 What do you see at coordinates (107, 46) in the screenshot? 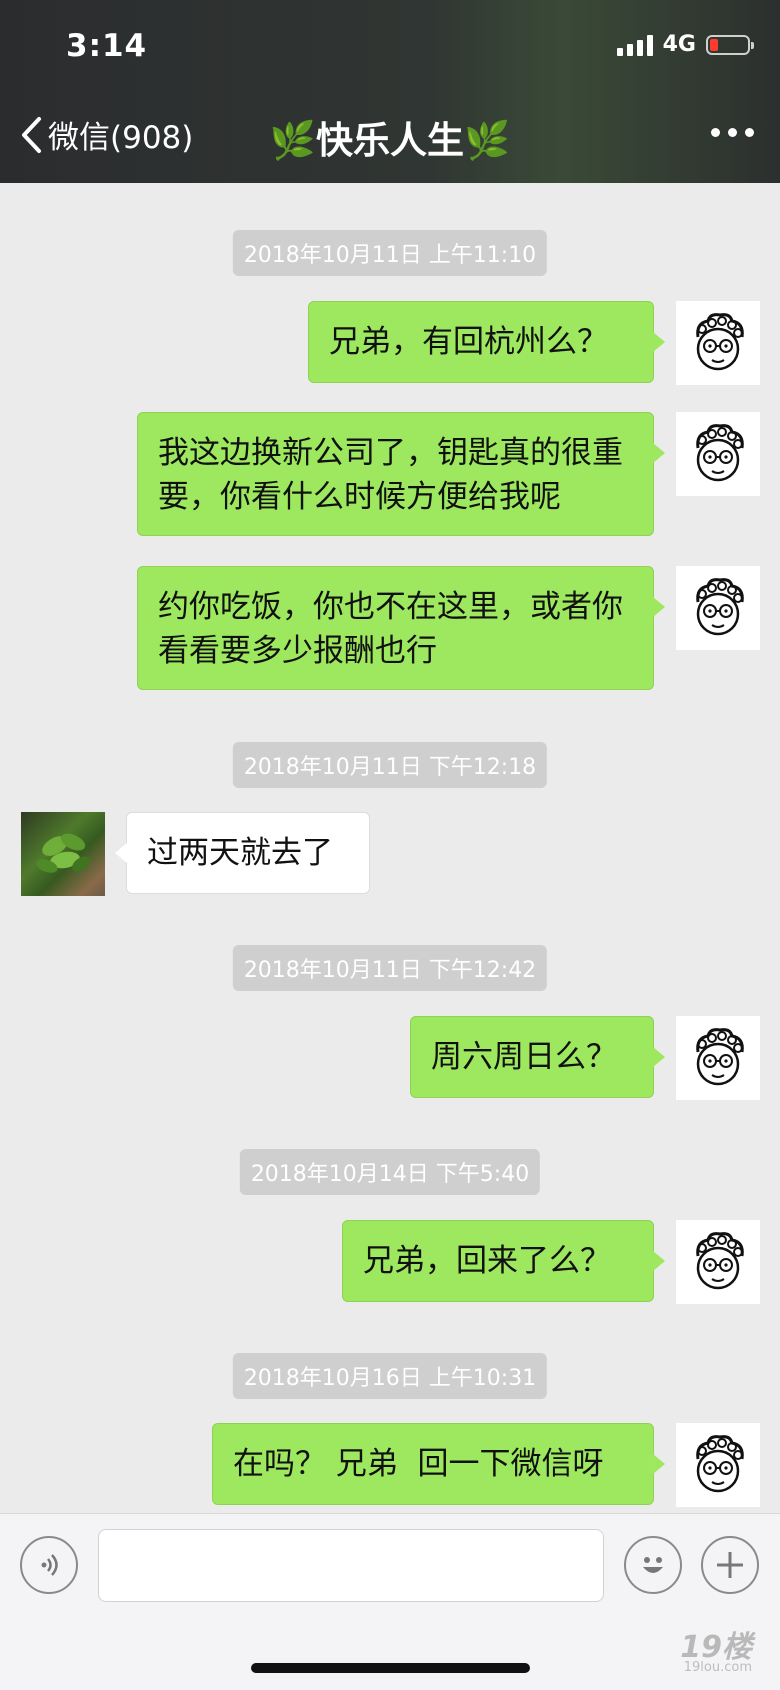
I see `status-time: 3:14` at bounding box center [107, 46].